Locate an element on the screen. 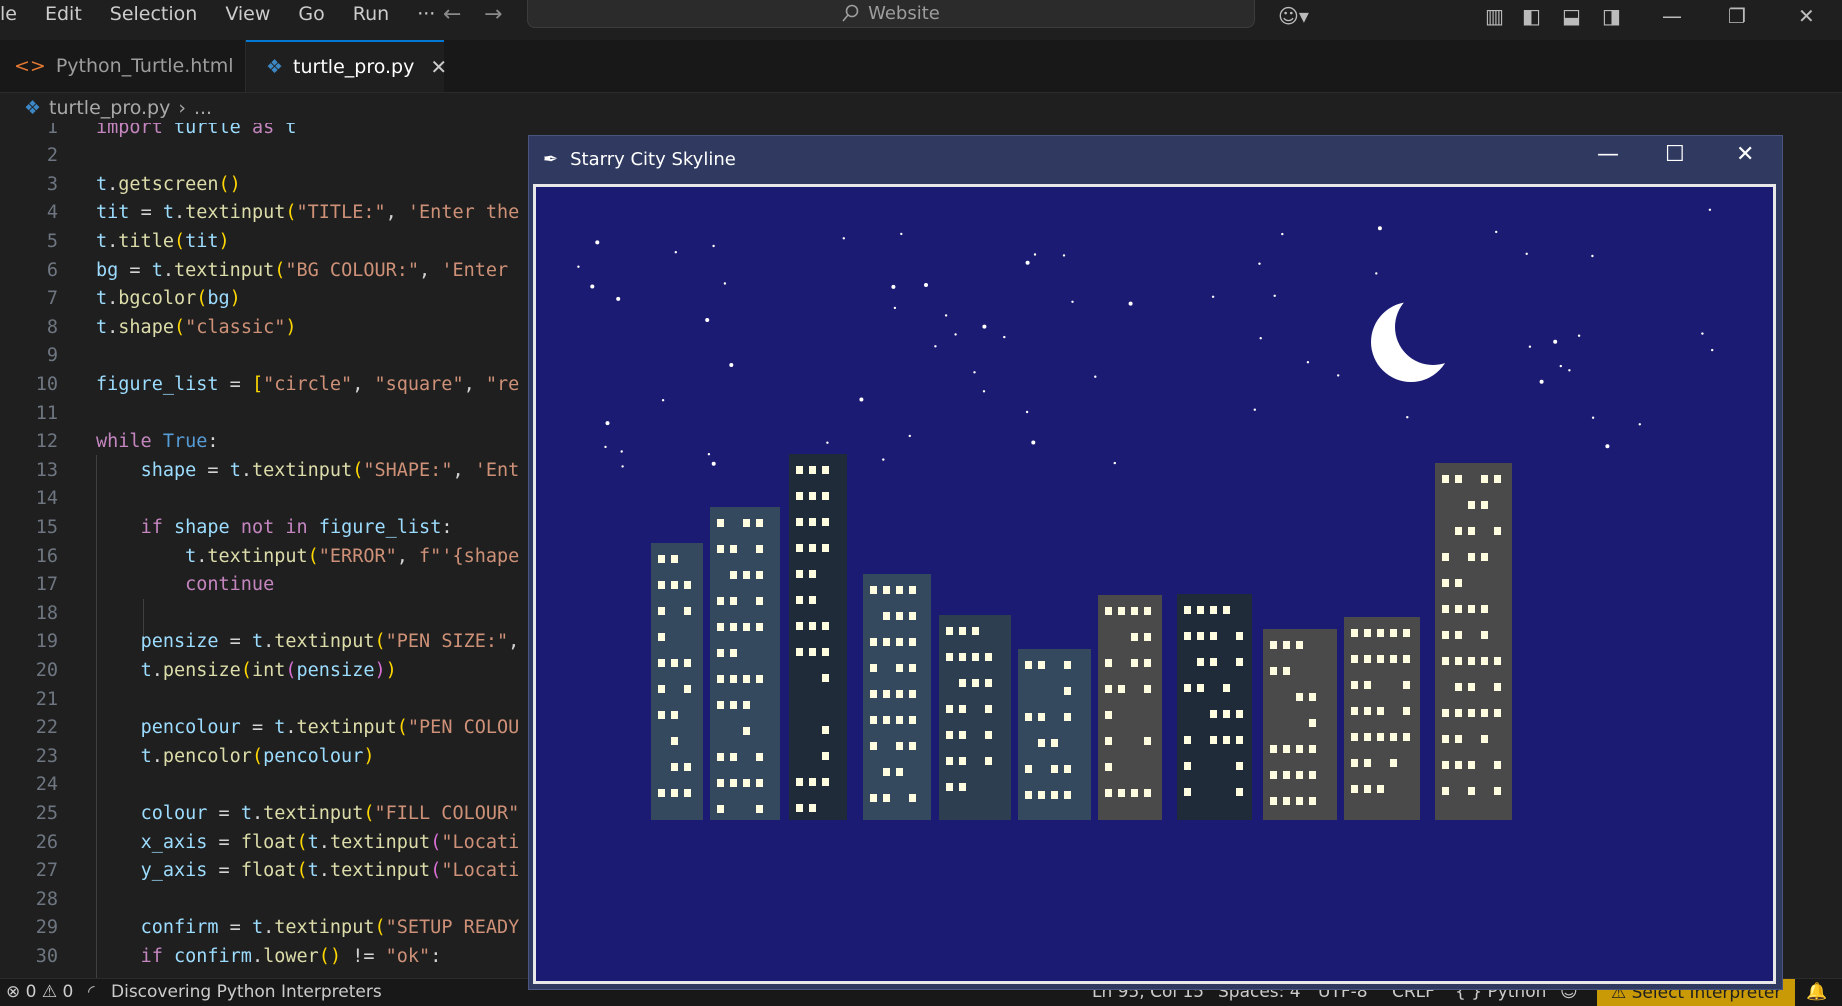 Image resolution: width=1842 pixels, height=1006 pixels. code-line: 4 tit = t.textinput("TITLE:", 'Enter the is located at coordinates (259, 213).